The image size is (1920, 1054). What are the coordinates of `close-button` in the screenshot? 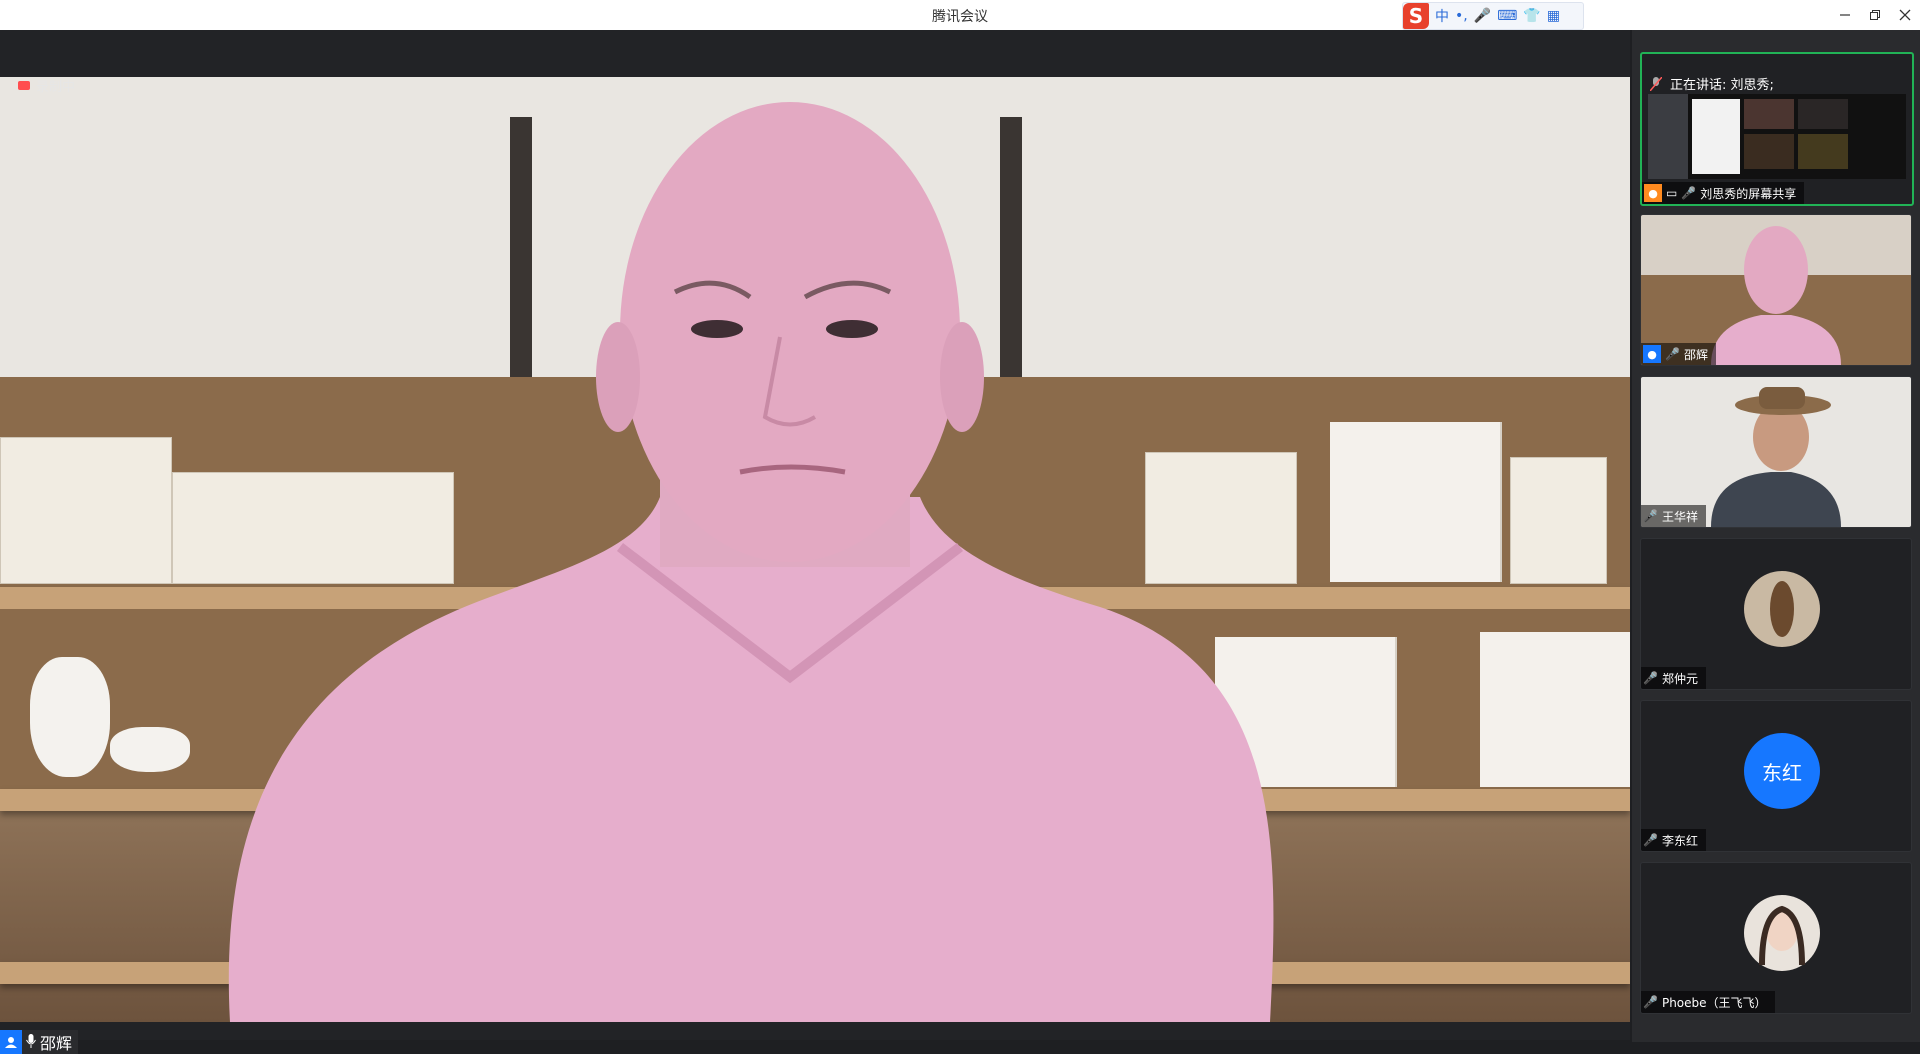 It's located at (1905, 15).